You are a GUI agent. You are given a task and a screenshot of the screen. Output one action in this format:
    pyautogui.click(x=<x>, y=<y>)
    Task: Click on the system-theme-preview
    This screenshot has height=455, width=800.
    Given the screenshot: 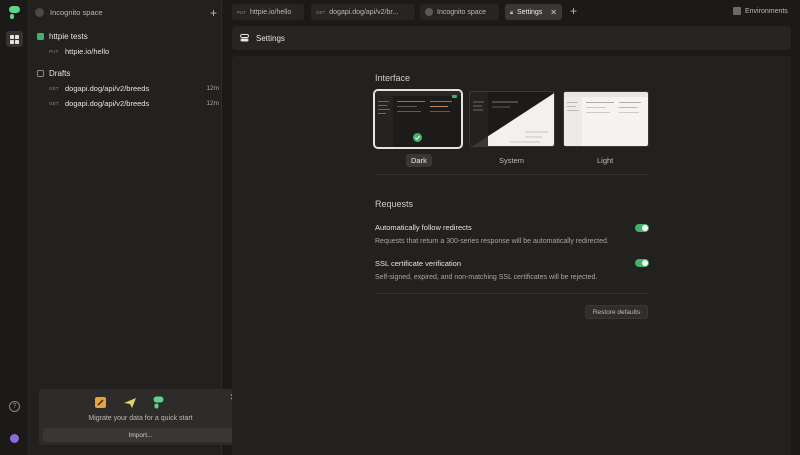 What is the action you would take?
    pyautogui.click(x=512, y=119)
    